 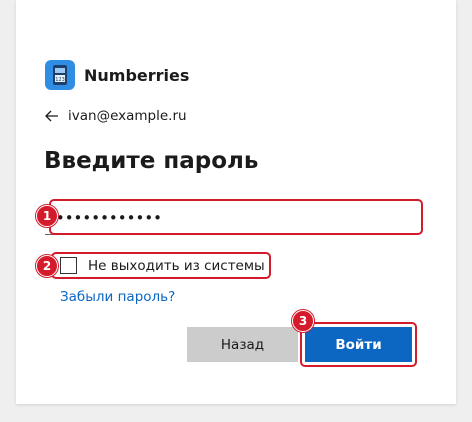 I want to click on step-marker-2: 2, so click(x=47, y=266).